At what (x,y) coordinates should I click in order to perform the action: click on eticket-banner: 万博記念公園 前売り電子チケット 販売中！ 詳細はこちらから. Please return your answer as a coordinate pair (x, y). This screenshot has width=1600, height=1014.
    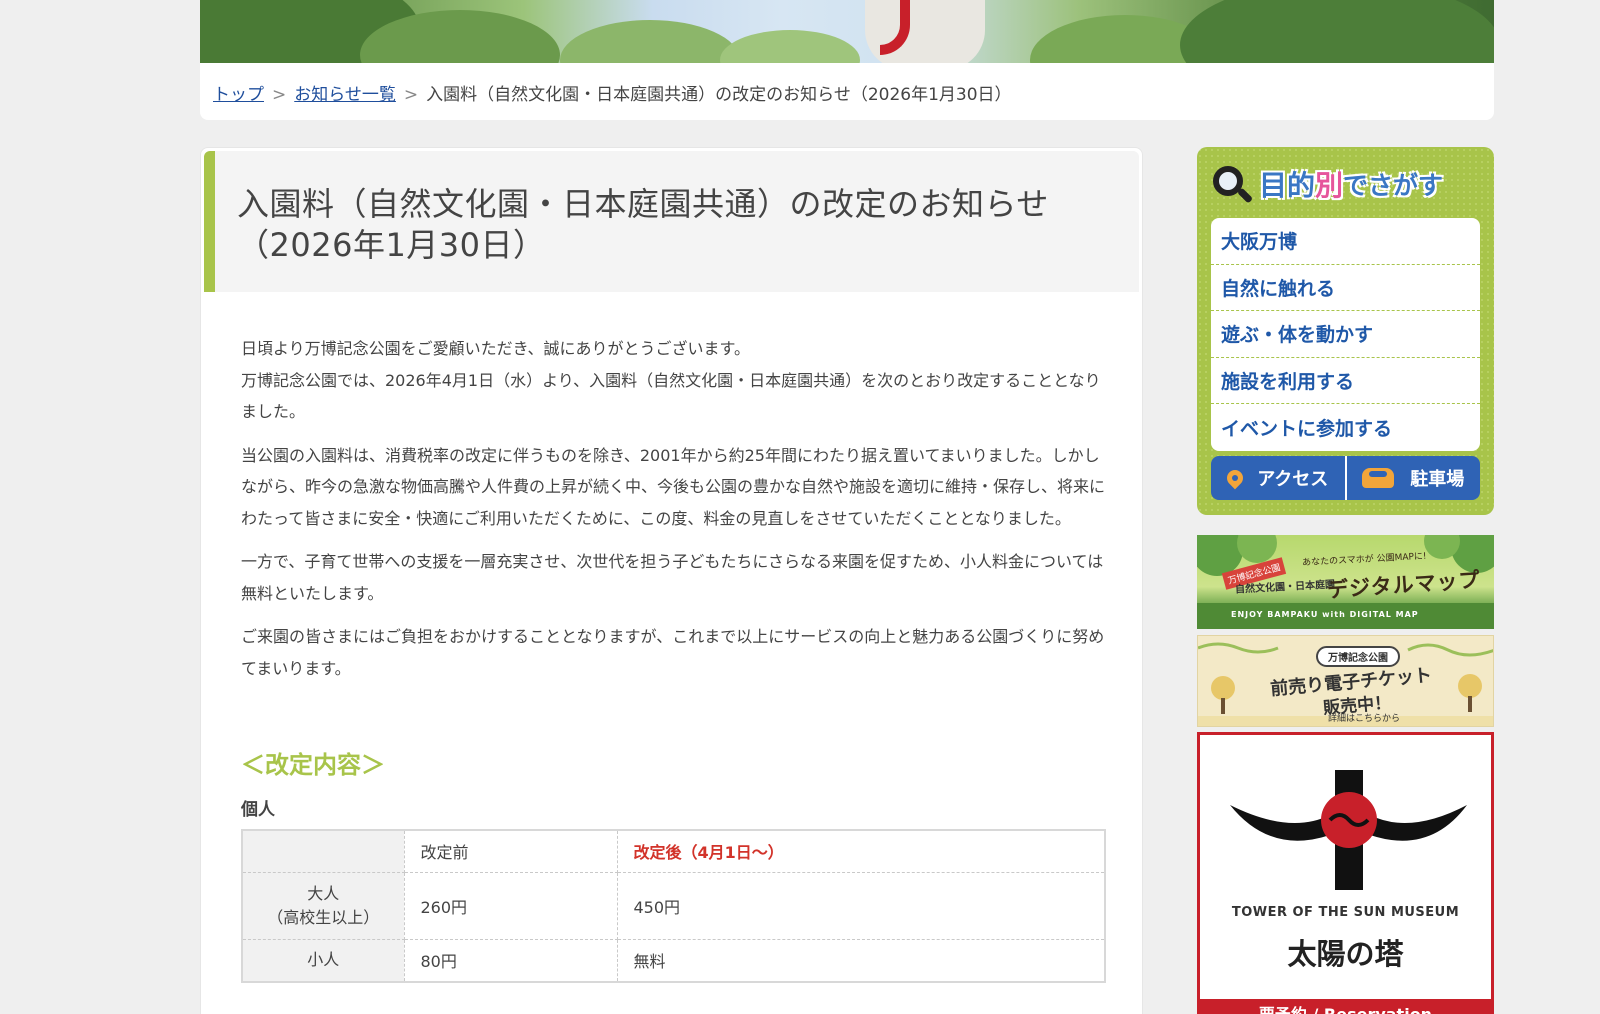
    Looking at the image, I should click on (1345, 681).